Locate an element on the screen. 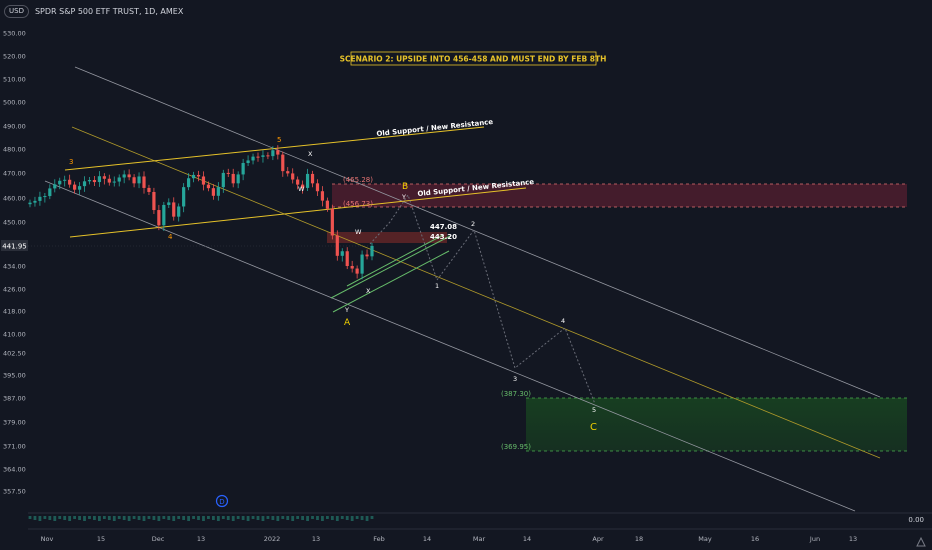 This screenshot has width=932, height=550. y-tick-label: 460.00 is located at coordinates (14, 199).